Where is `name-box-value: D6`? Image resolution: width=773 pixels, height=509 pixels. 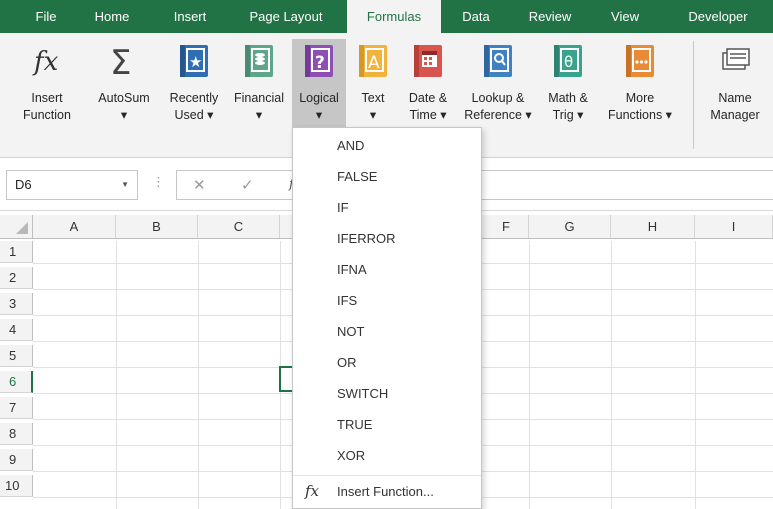 name-box-value: D6 is located at coordinates (23, 184).